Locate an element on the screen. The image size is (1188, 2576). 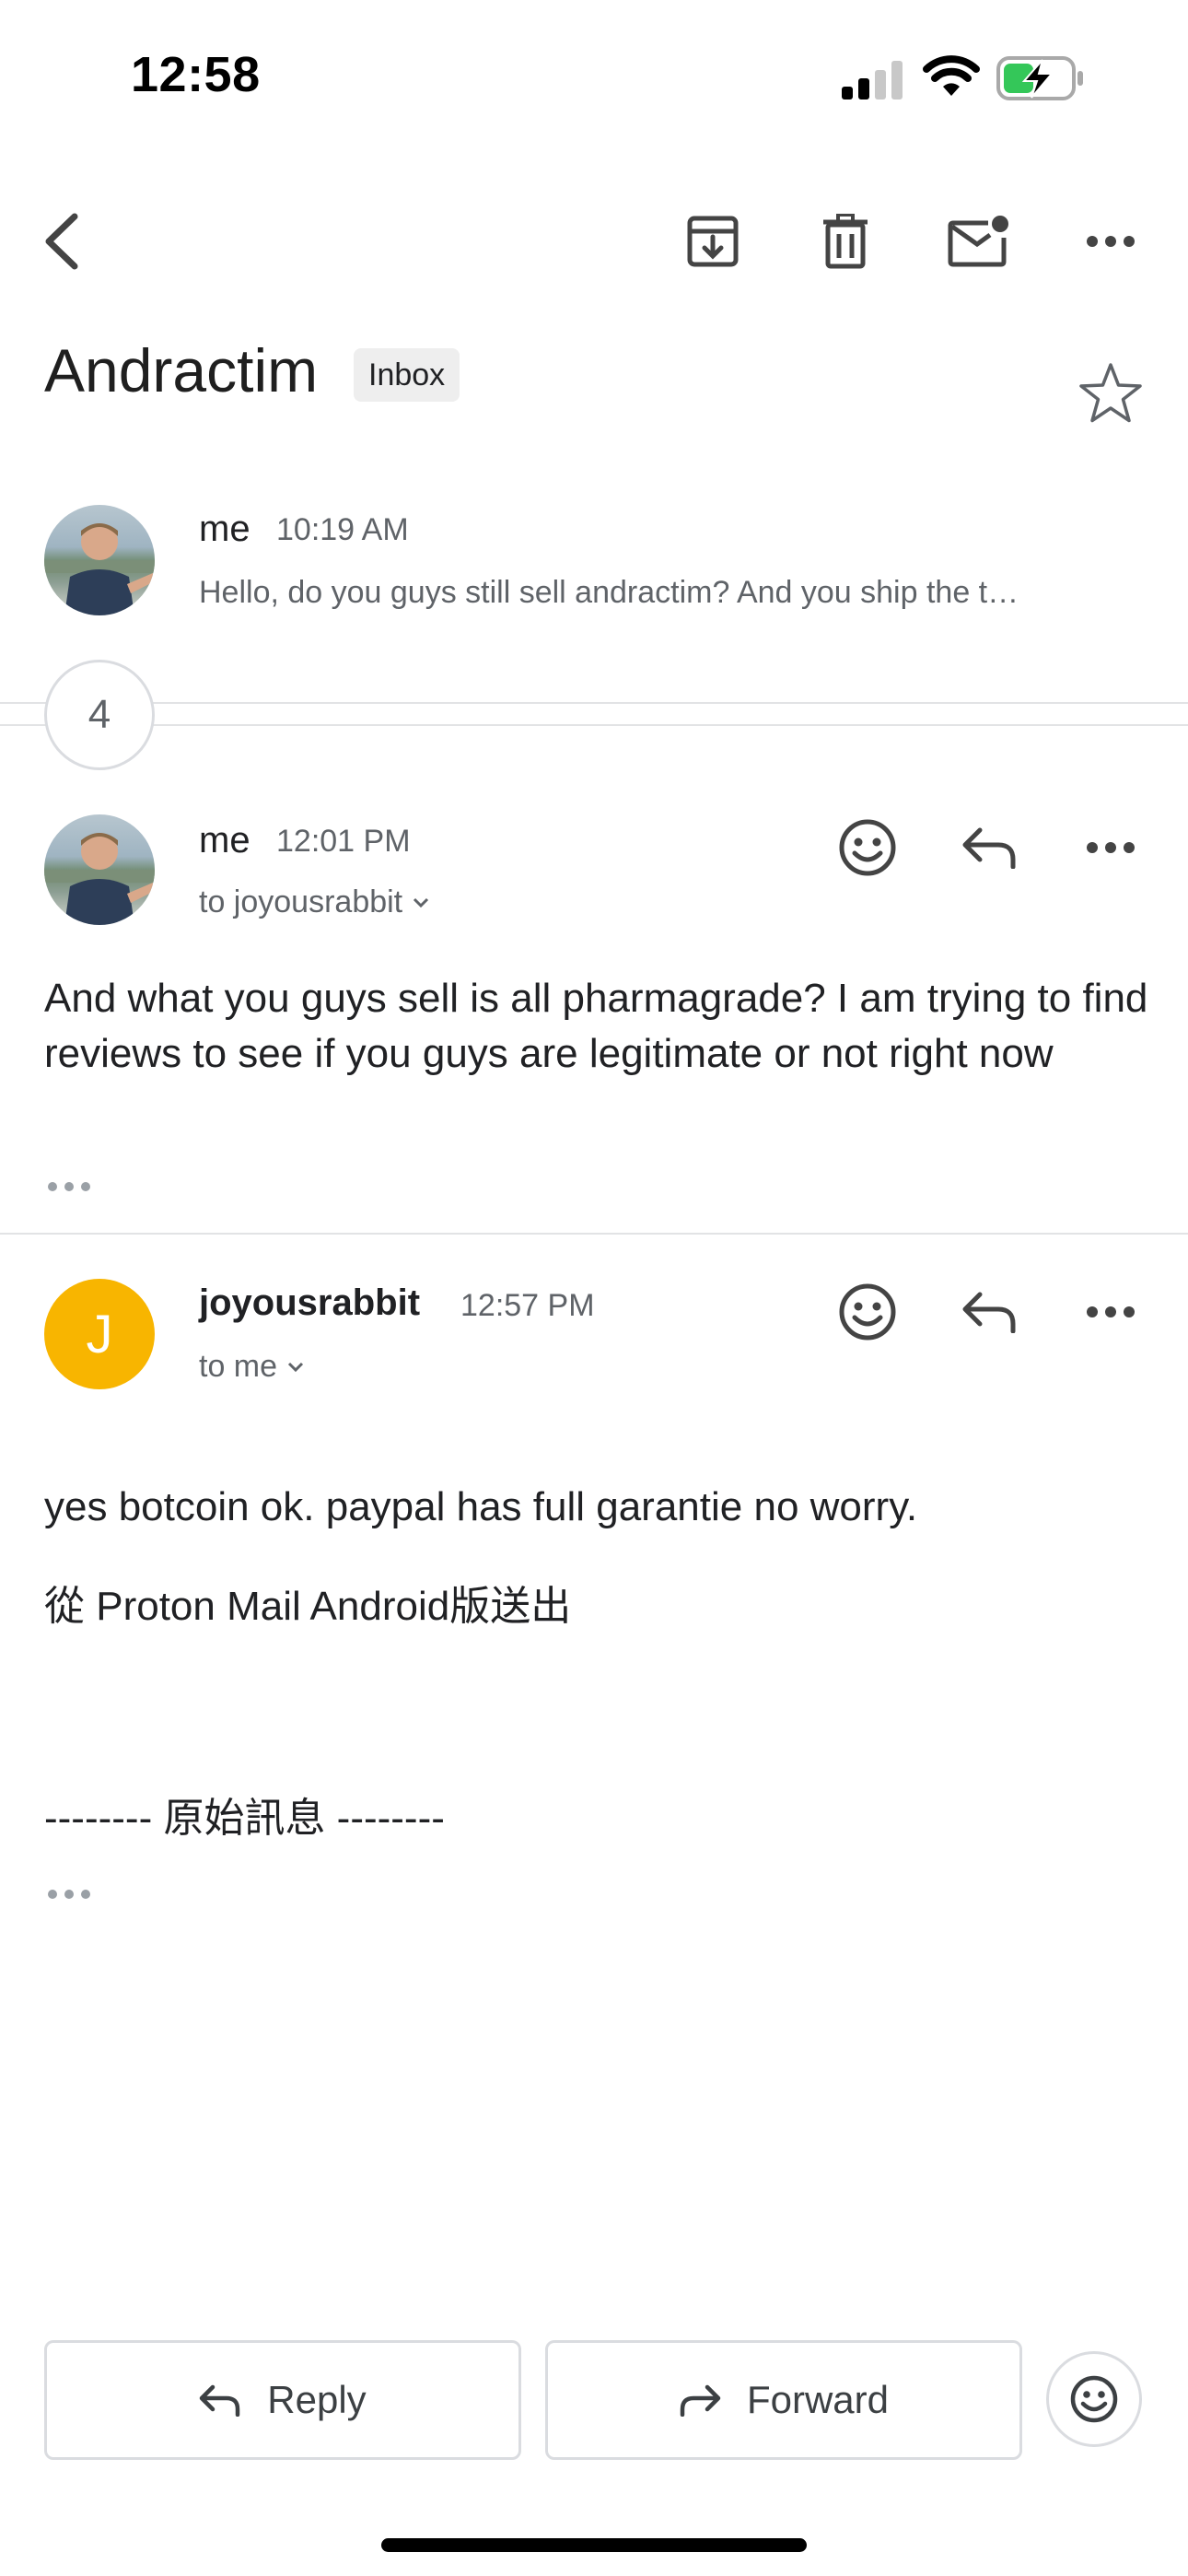
inbox-label-chip: Inbox is located at coordinates (407, 375).